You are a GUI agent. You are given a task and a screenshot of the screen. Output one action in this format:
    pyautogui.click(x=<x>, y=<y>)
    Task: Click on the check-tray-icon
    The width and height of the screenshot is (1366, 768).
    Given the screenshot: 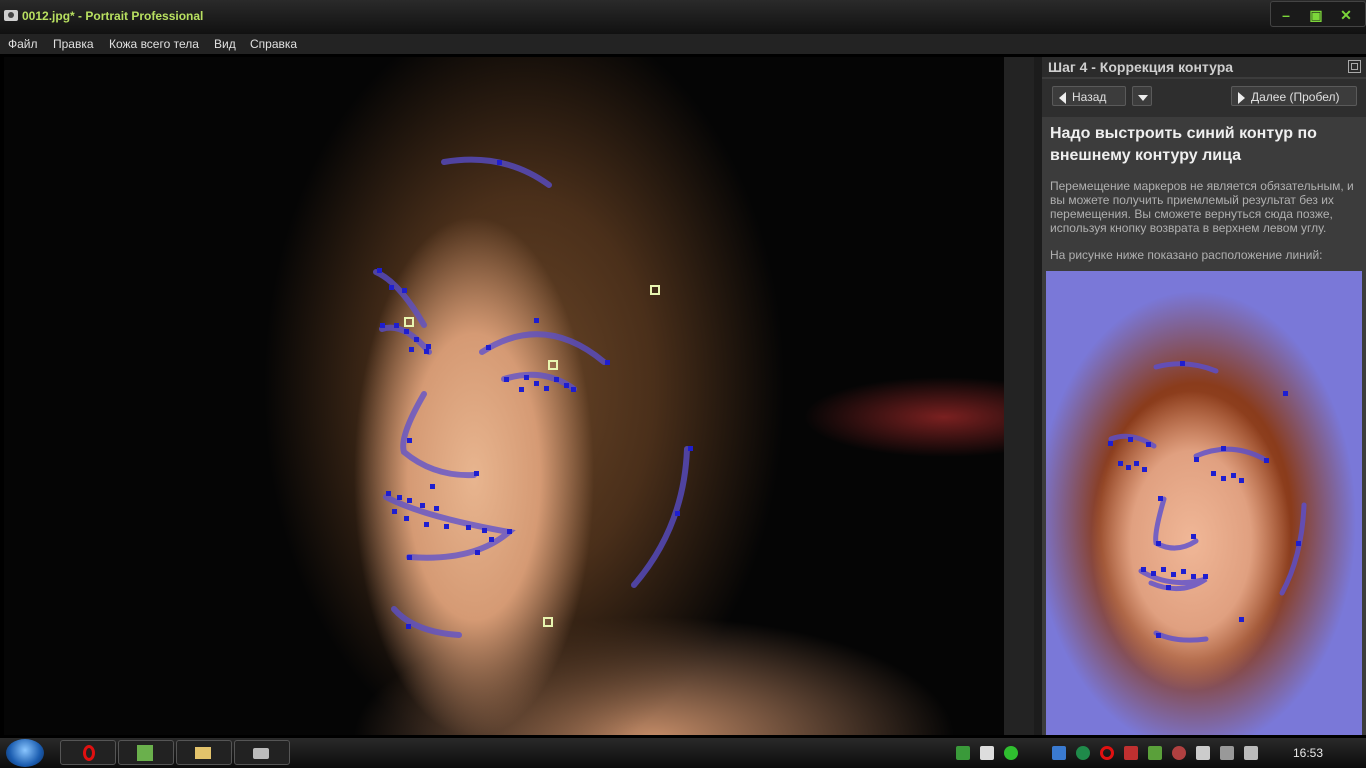 What is the action you would take?
    pyautogui.click(x=1155, y=753)
    